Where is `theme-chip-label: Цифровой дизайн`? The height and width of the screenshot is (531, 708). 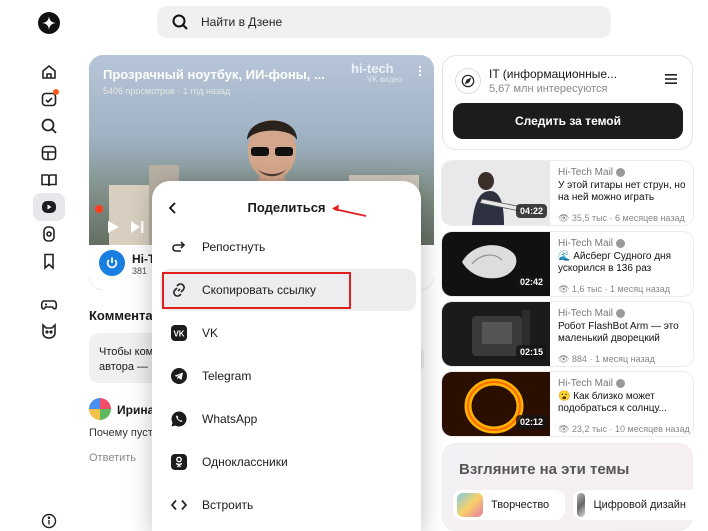 theme-chip-label: Цифровой дизайн is located at coordinates (639, 505).